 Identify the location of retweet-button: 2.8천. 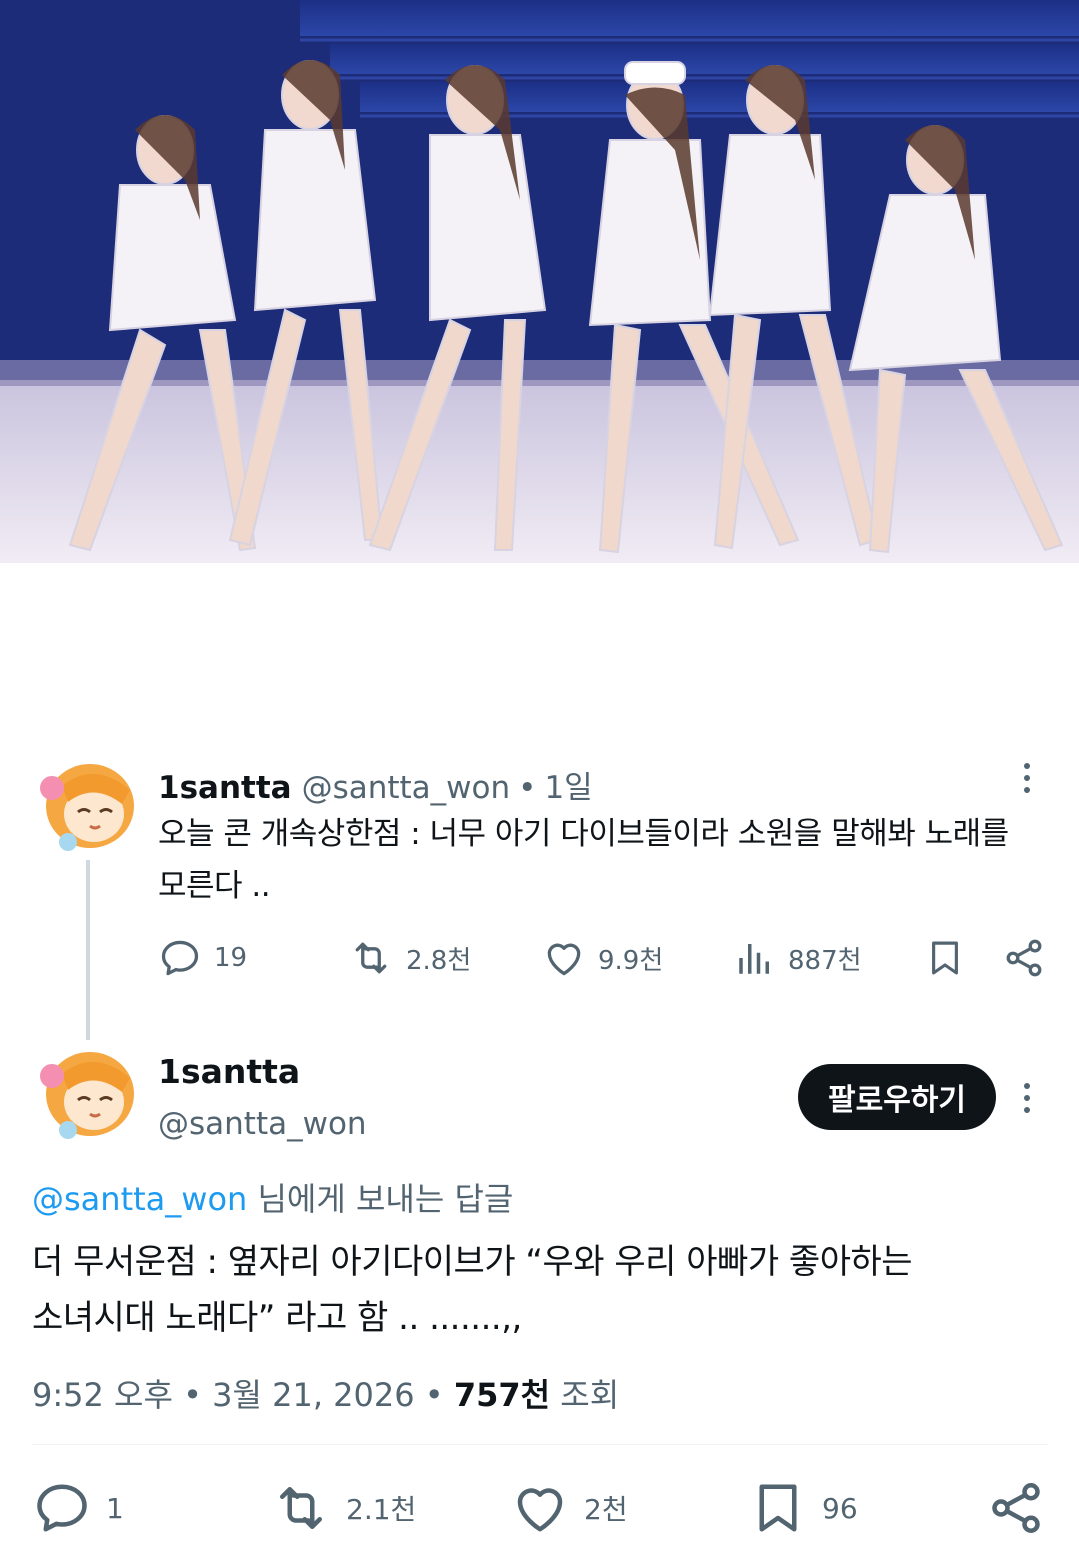
(409, 958).